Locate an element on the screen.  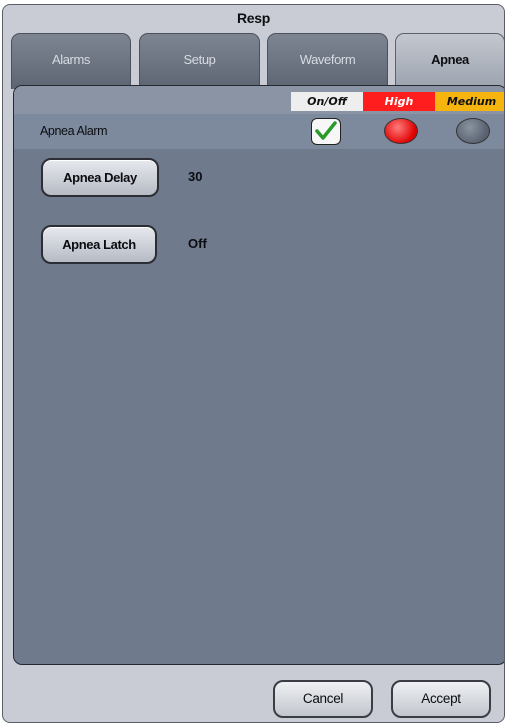
checkmark-icon is located at coordinates (326, 130).